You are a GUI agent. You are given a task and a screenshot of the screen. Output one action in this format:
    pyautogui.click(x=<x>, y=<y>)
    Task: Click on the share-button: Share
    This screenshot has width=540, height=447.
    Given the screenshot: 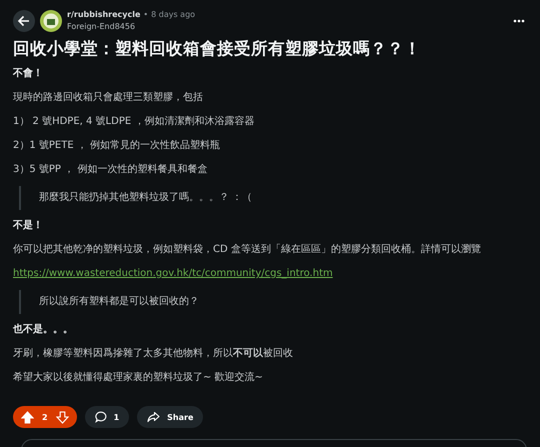 What is the action you would take?
    pyautogui.click(x=170, y=417)
    